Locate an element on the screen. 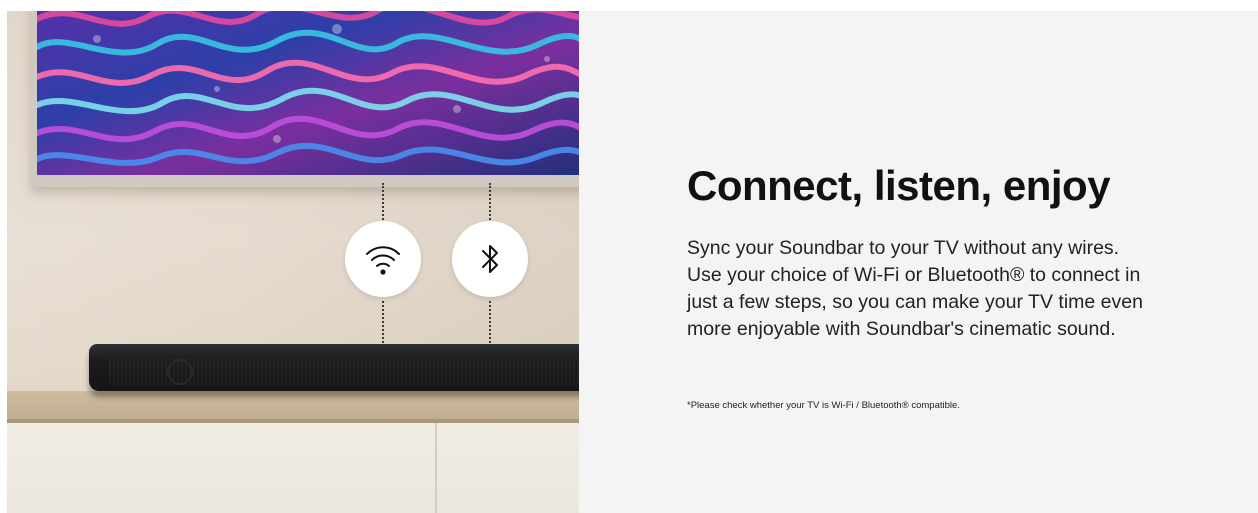  cabinet-door-gap is located at coordinates (436, 468).